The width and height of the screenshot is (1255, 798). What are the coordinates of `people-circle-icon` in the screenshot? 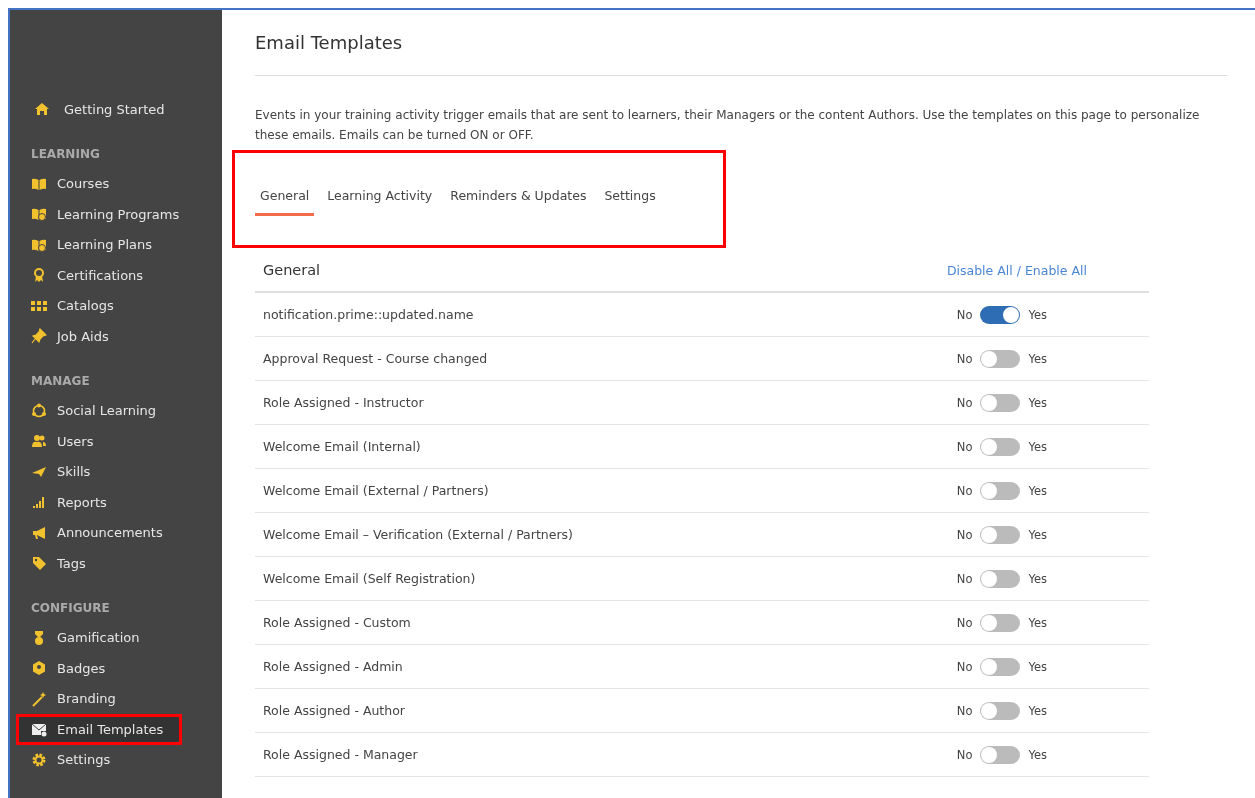 It's located at (39, 410).